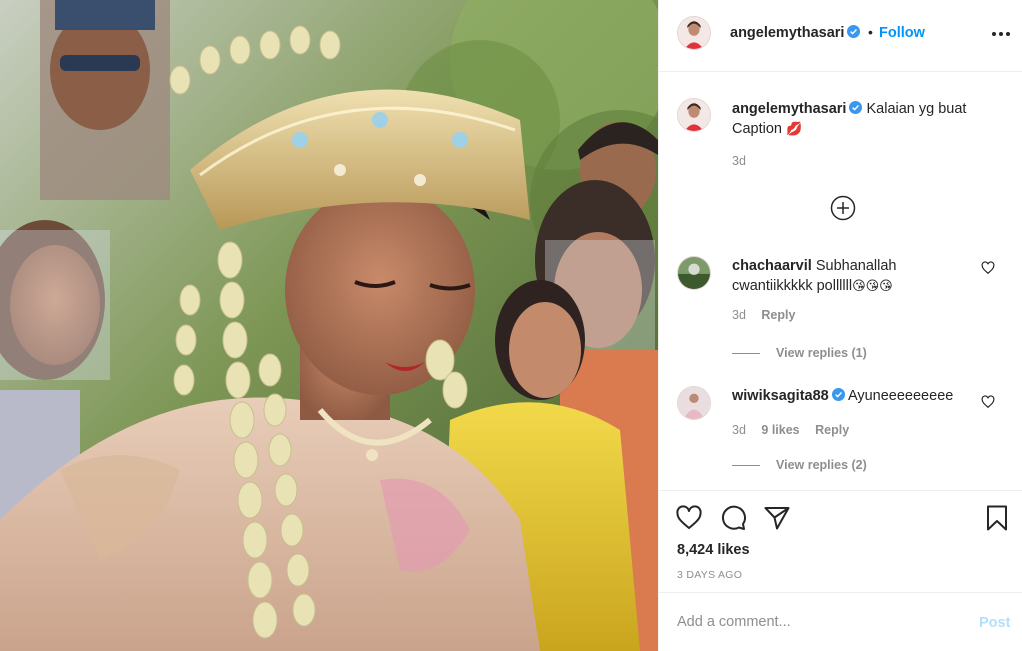  I want to click on view-replies-button: View replies (2), so click(799, 465).